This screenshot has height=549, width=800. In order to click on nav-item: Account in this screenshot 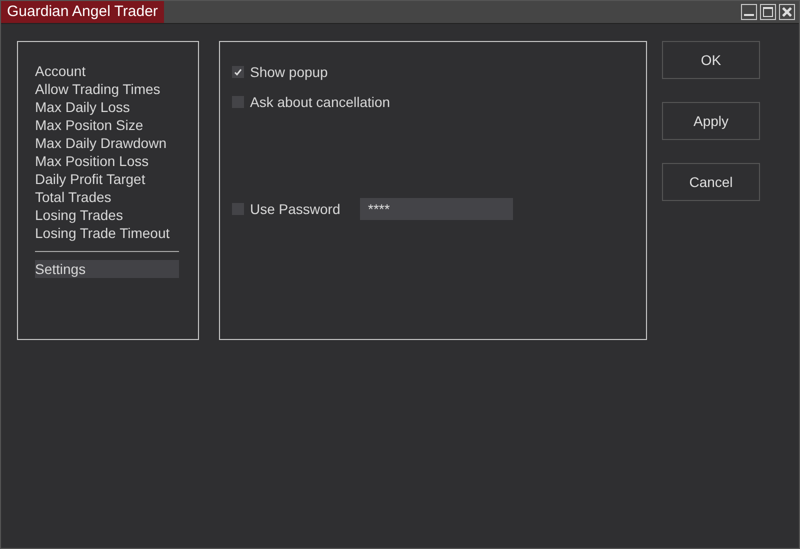, I will do `click(107, 71)`.